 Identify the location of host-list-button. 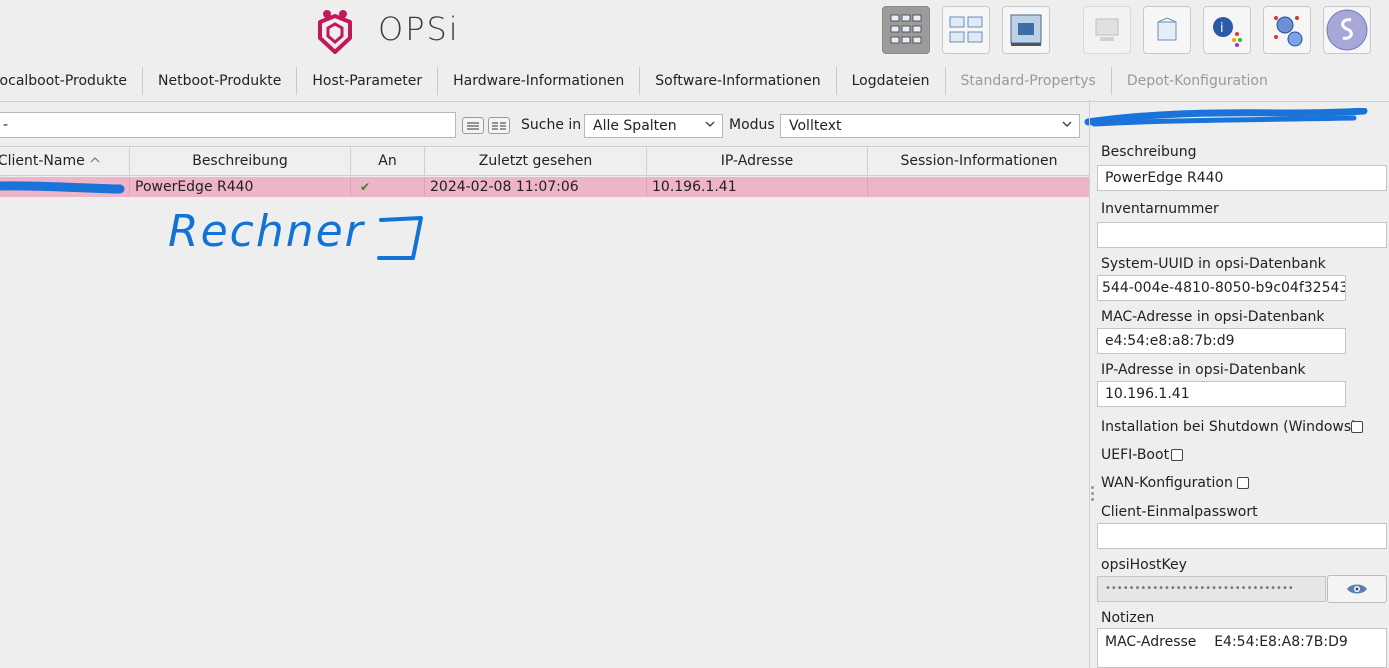
(1107, 30).